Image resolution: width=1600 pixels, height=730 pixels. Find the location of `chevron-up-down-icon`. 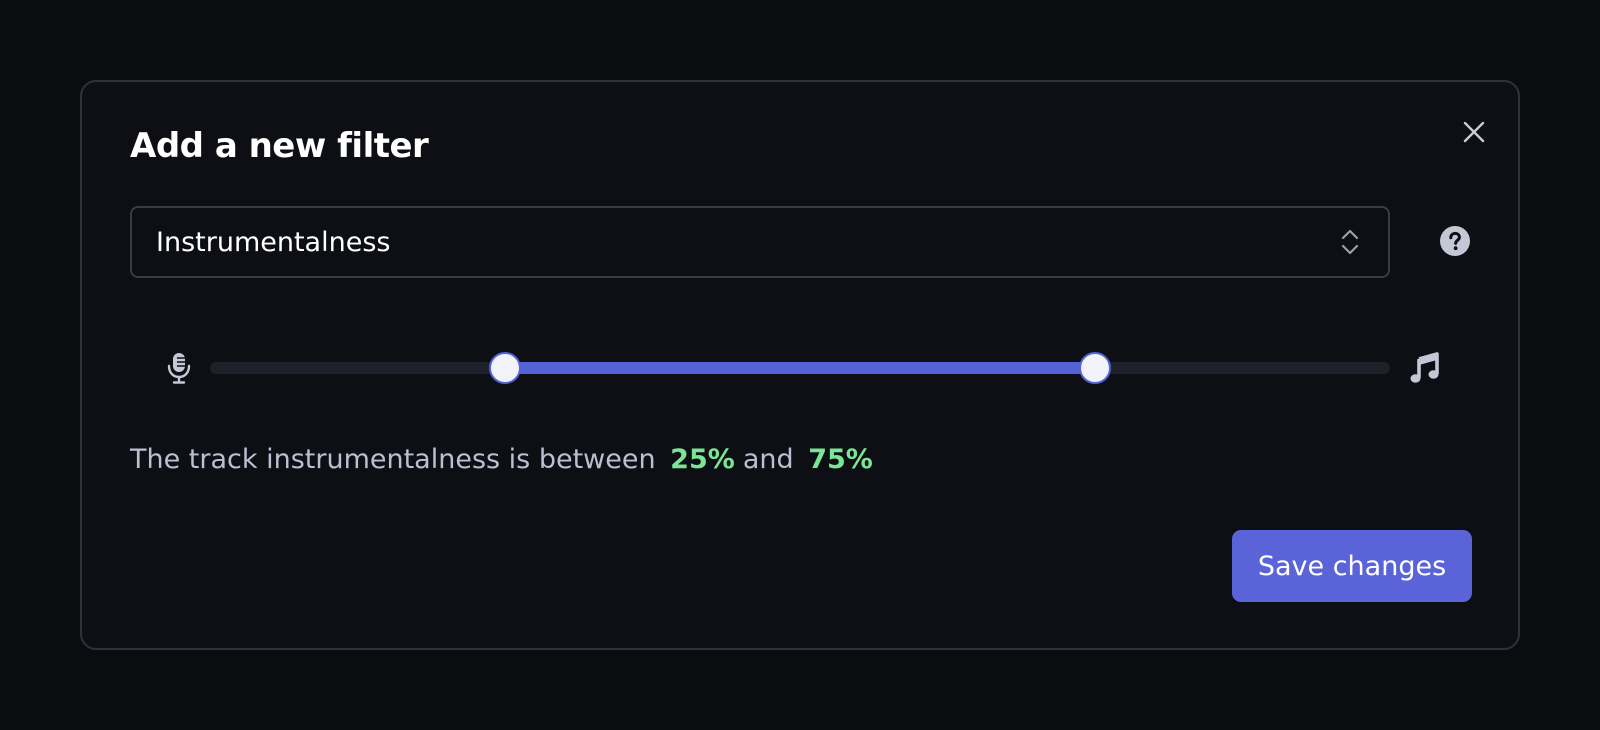

chevron-up-down-icon is located at coordinates (1350, 242).